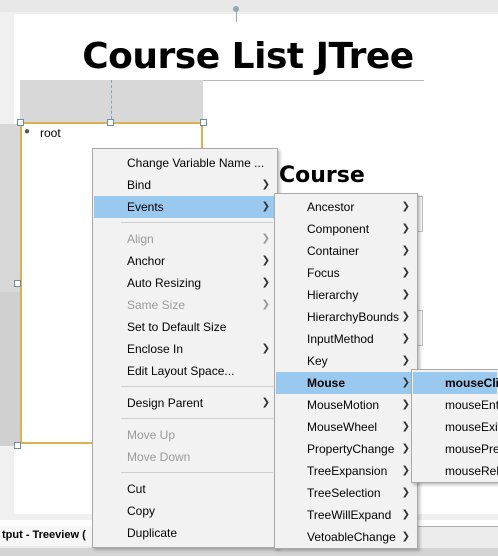  What do you see at coordinates (185, 327) in the screenshot?
I see `menu-item-set-default-size: Set to Default Size` at bounding box center [185, 327].